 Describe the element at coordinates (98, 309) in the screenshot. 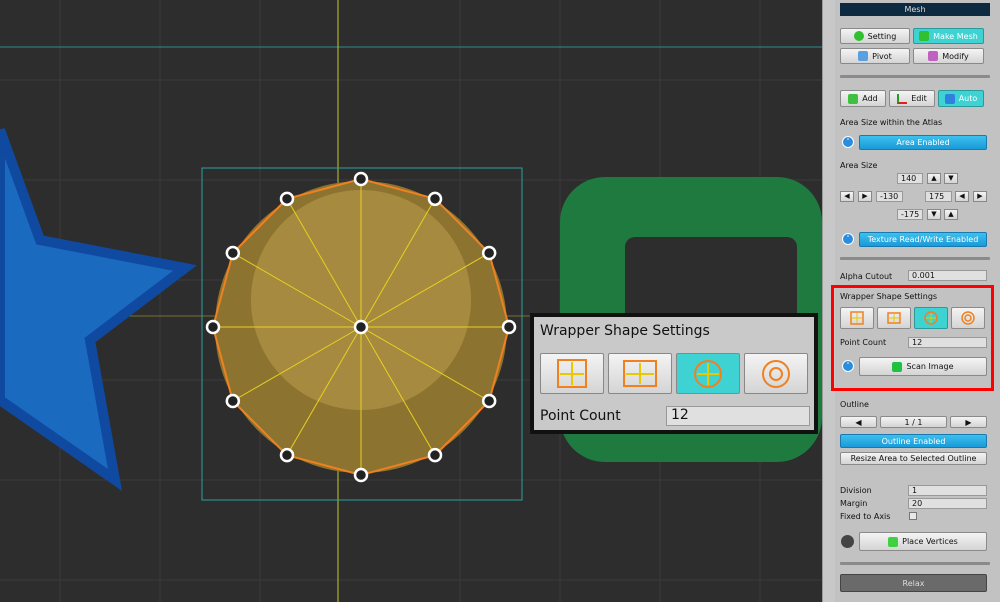

I see `star-sprite` at that location.